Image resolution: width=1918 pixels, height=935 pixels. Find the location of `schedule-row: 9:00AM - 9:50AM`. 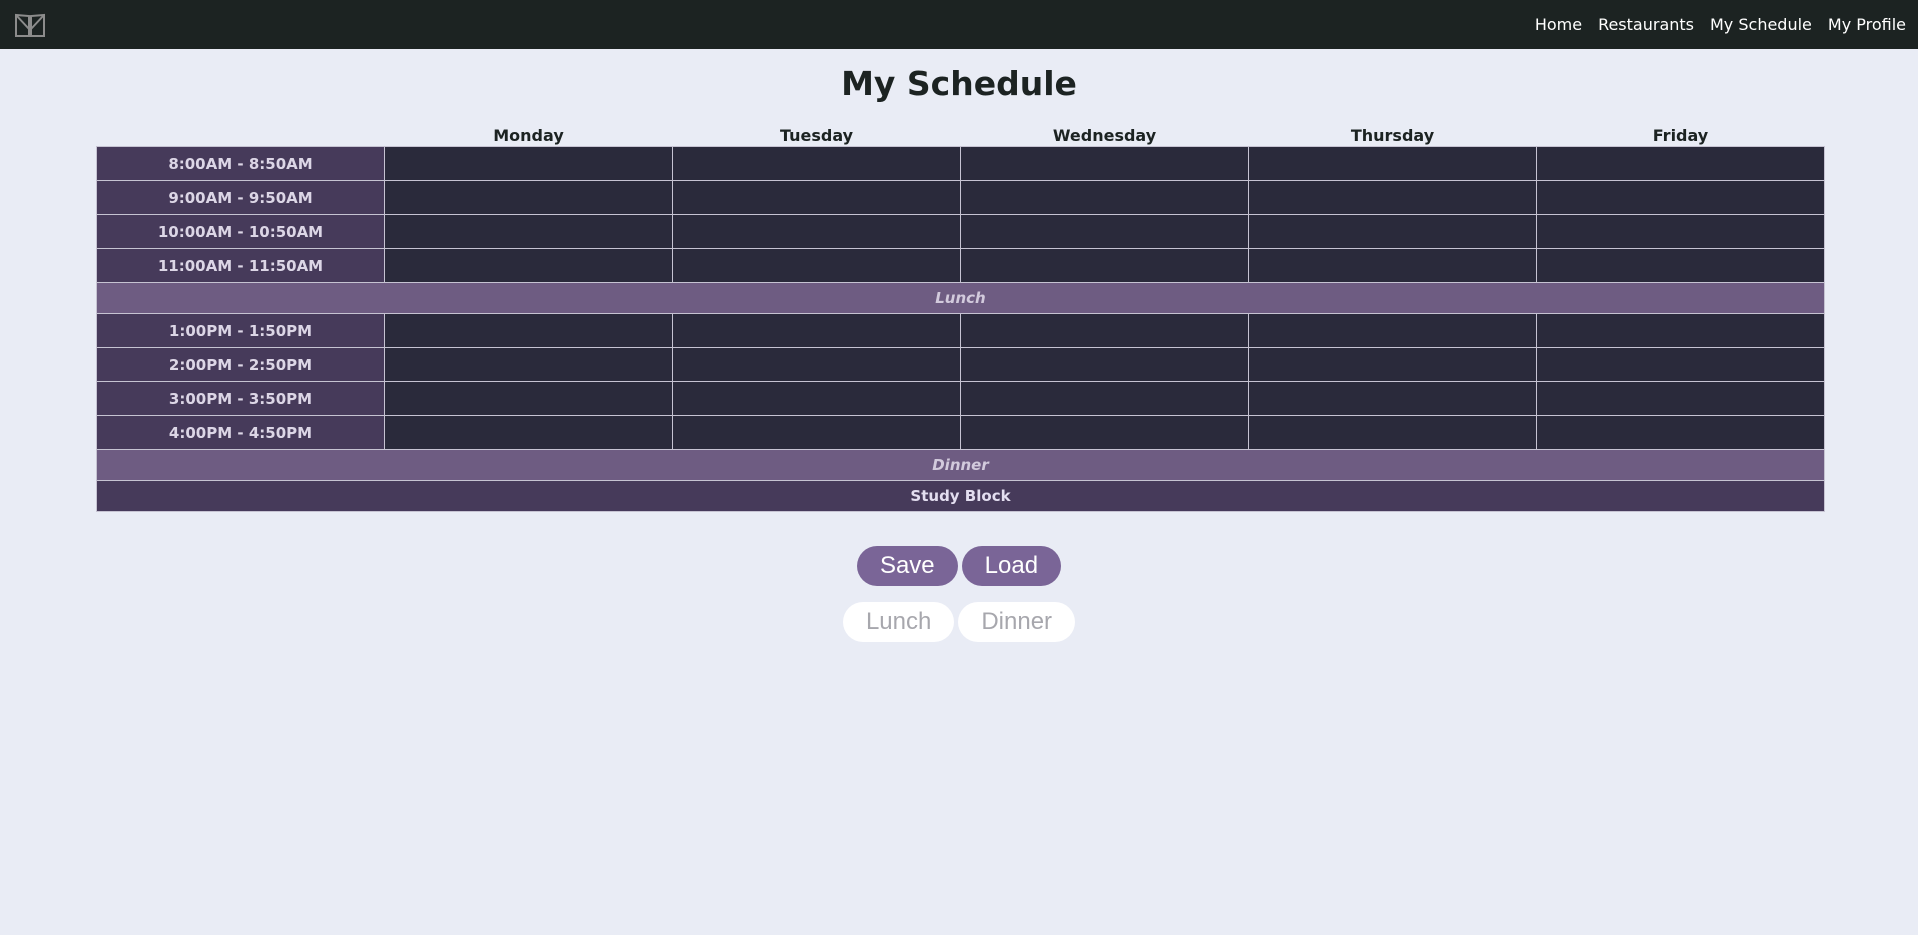

schedule-row: 9:00AM - 9:50AM is located at coordinates (960, 197).